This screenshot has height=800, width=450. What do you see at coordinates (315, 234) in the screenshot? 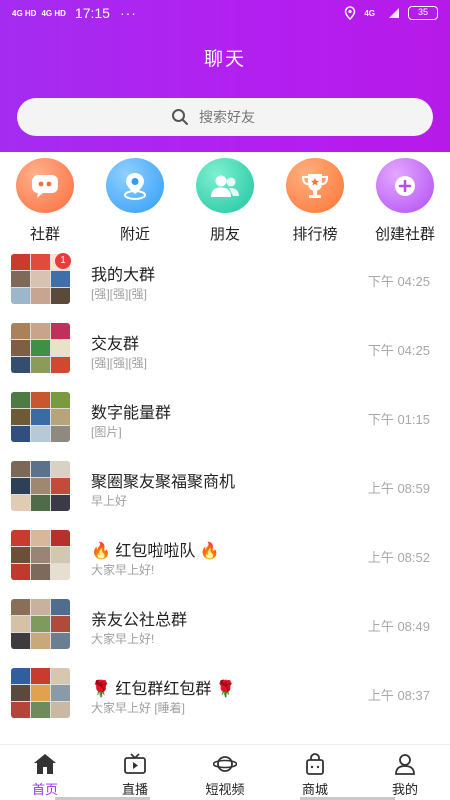
I see `feature-label: 排行榜` at bounding box center [315, 234].